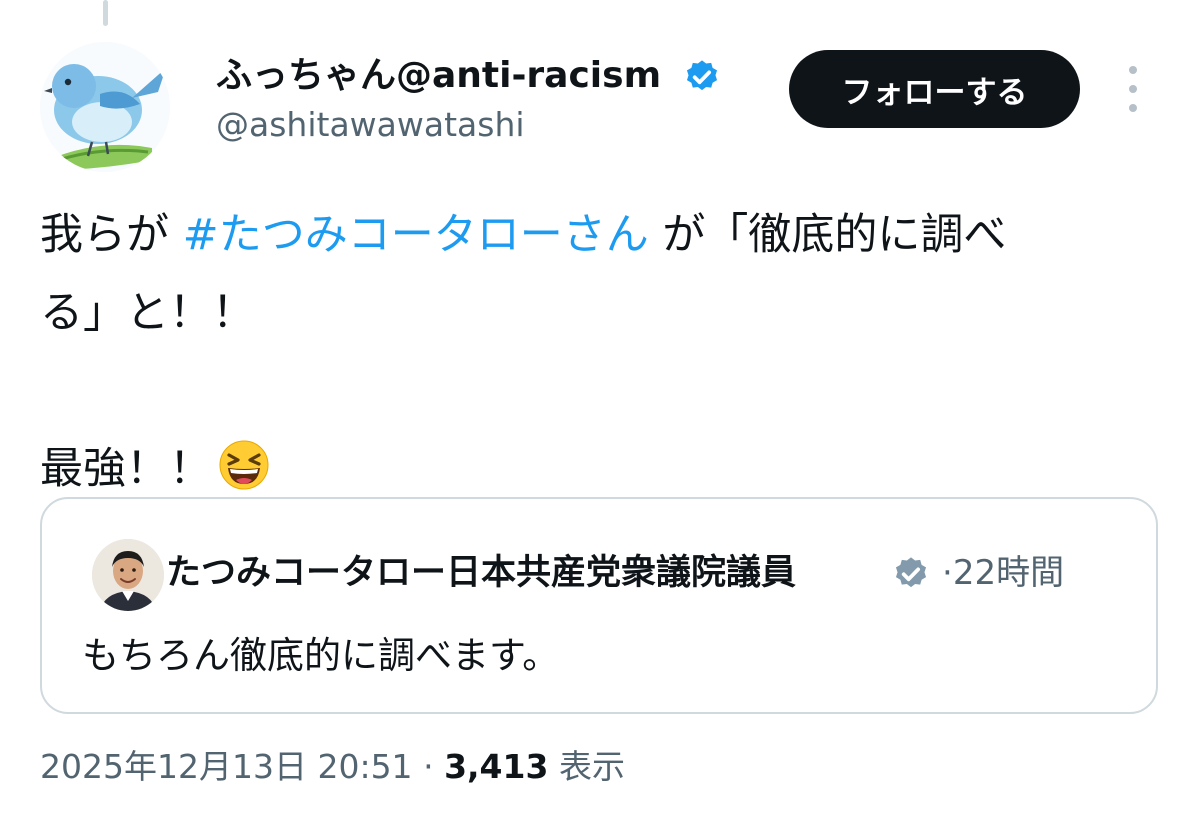 This screenshot has width=1200, height=830. What do you see at coordinates (600, 391) in the screenshot?
I see `tweet-text-blank-line` at bounding box center [600, 391].